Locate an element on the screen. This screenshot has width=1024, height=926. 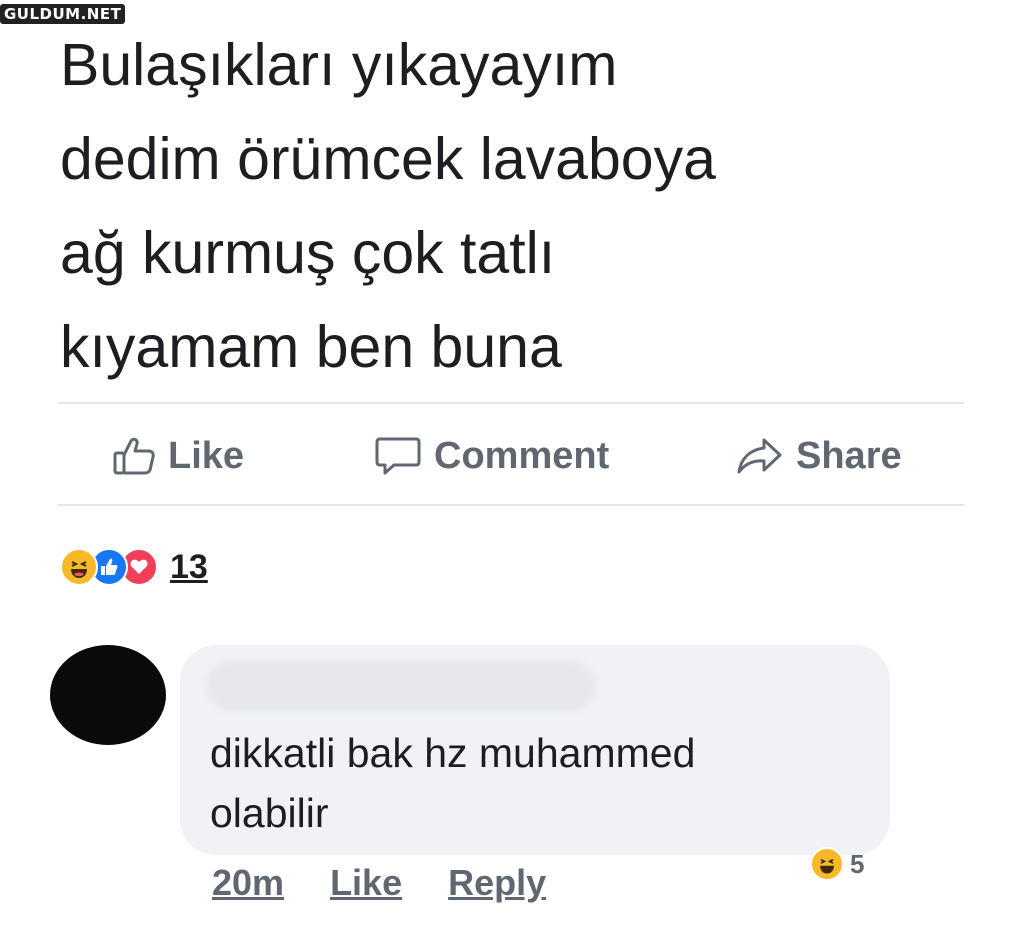
share-button: Share is located at coordinates (819, 456).